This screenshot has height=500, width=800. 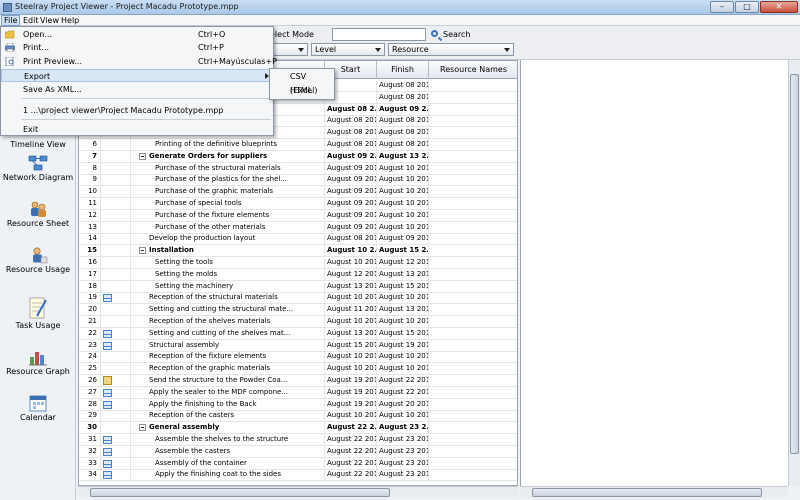 What do you see at coordinates (90, 381) in the screenshot?
I see `row-id: 26` at bounding box center [90, 381].